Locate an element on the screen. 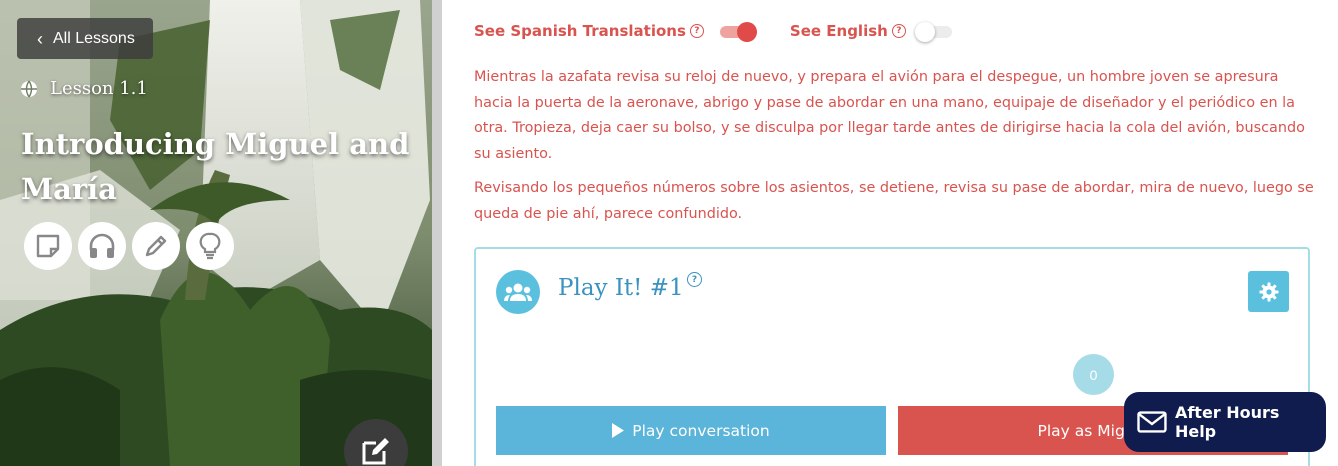 Image resolution: width=1338 pixels, height=466 pixels. sticky-note-button is located at coordinates (48, 246).